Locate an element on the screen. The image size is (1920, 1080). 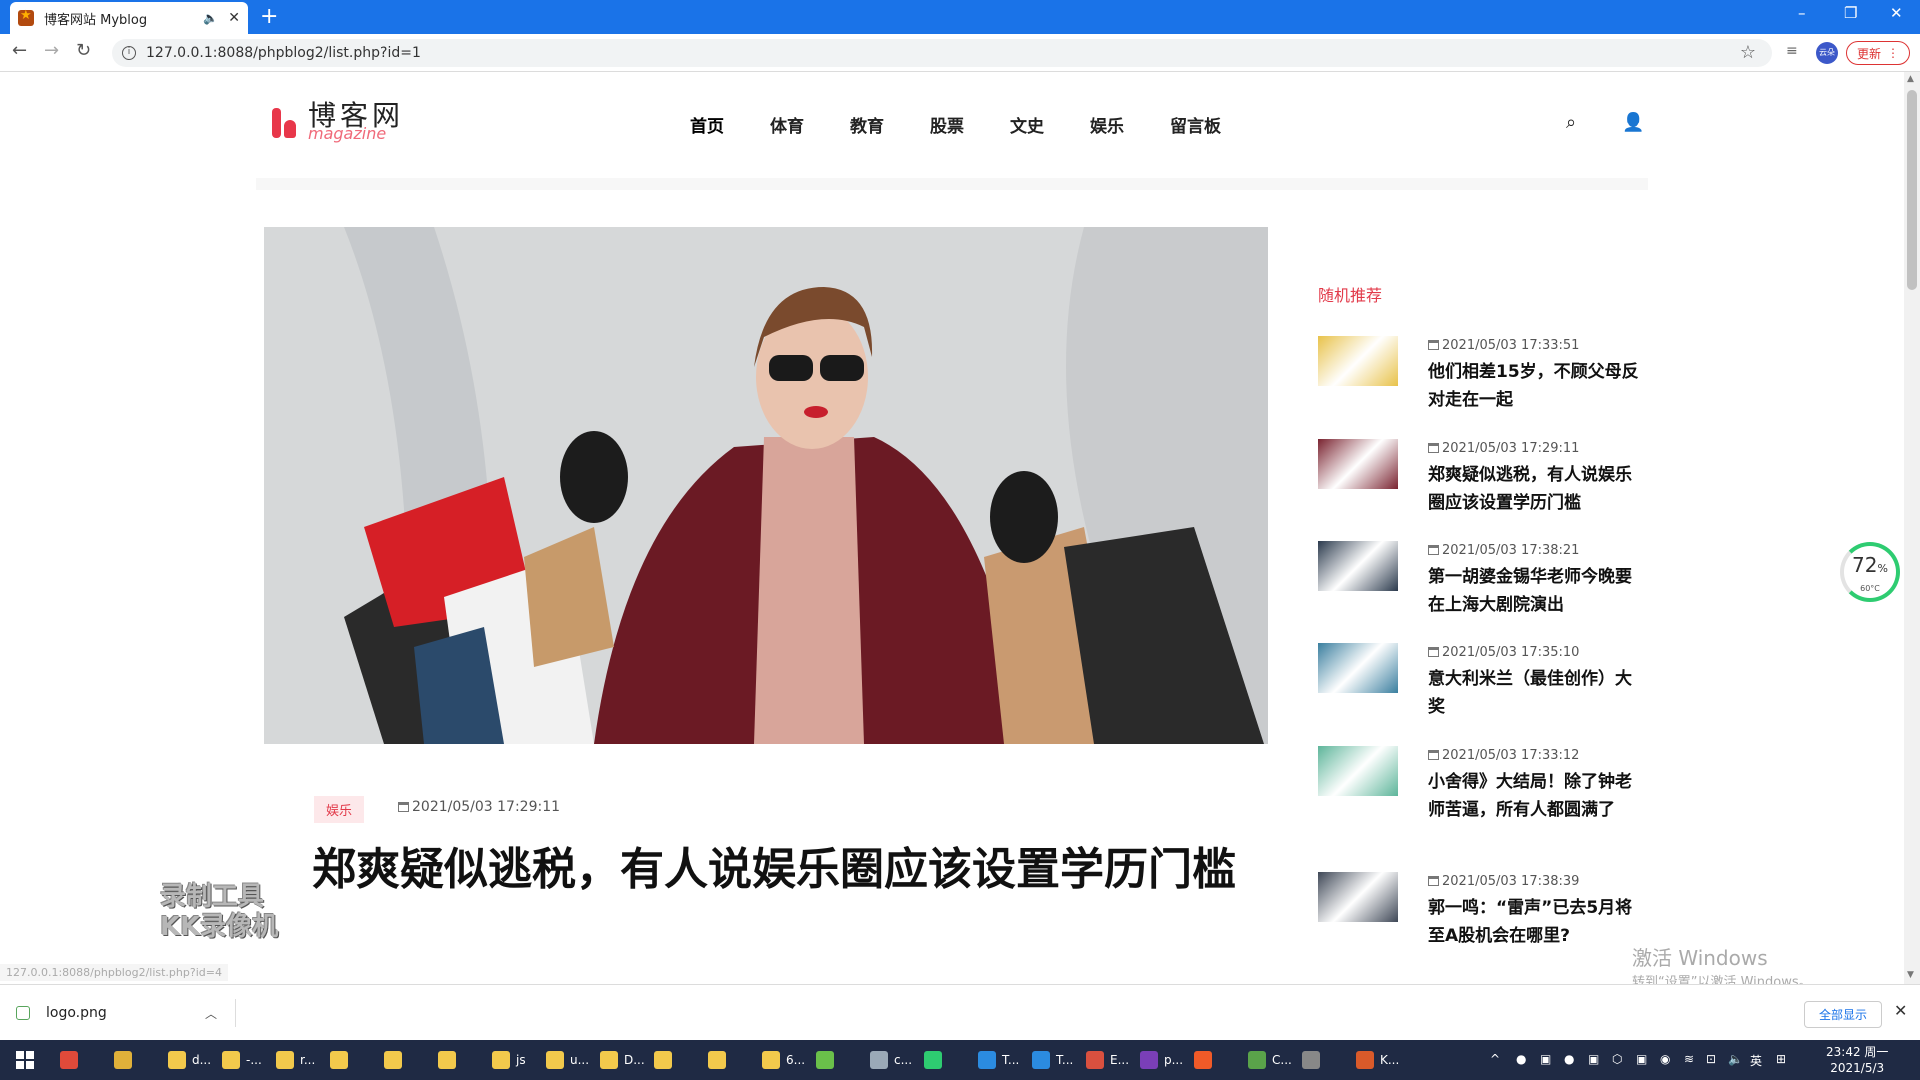
site-logo: 博客网 magazine is located at coordinates (335, 122).